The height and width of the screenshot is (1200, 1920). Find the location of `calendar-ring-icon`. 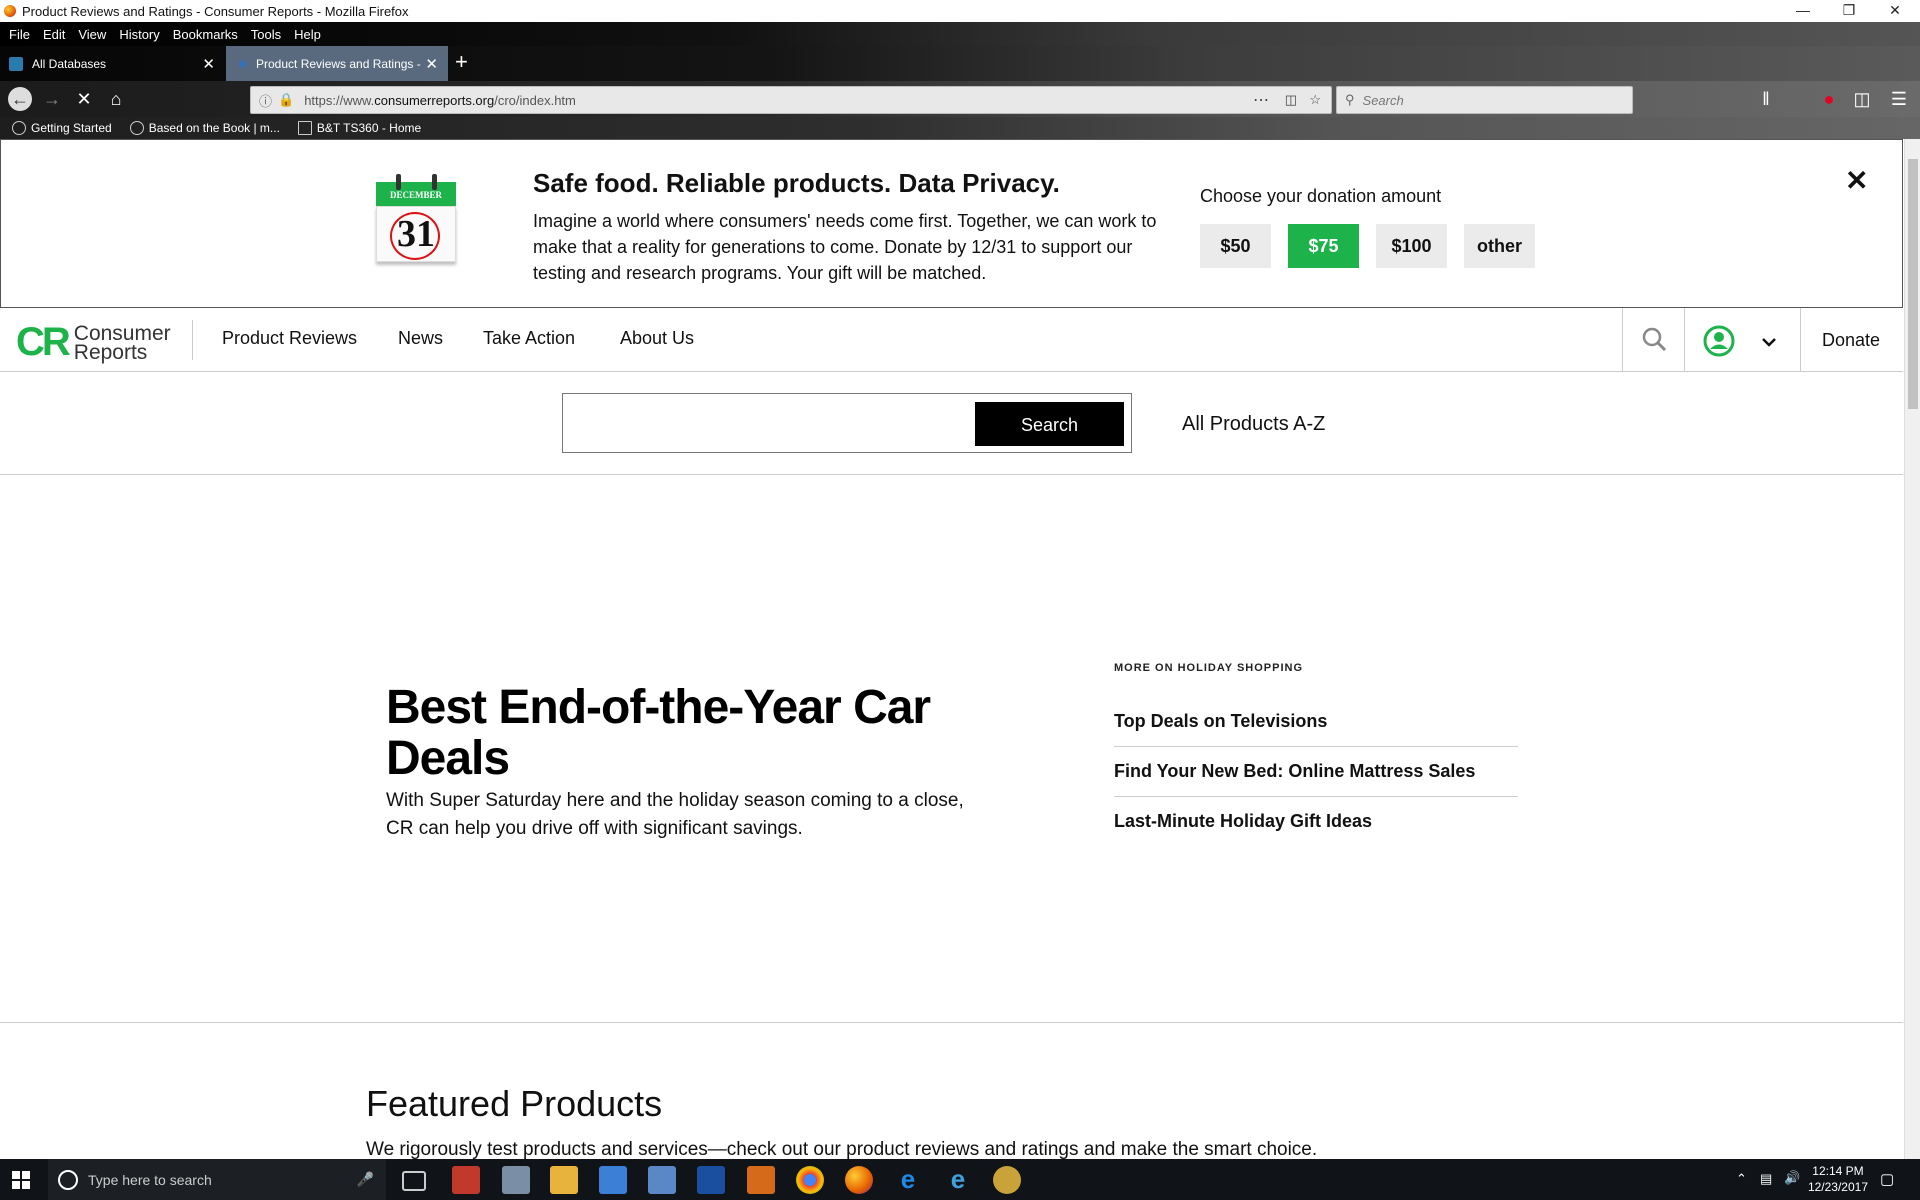

calendar-ring-icon is located at coordinates (398, 182).